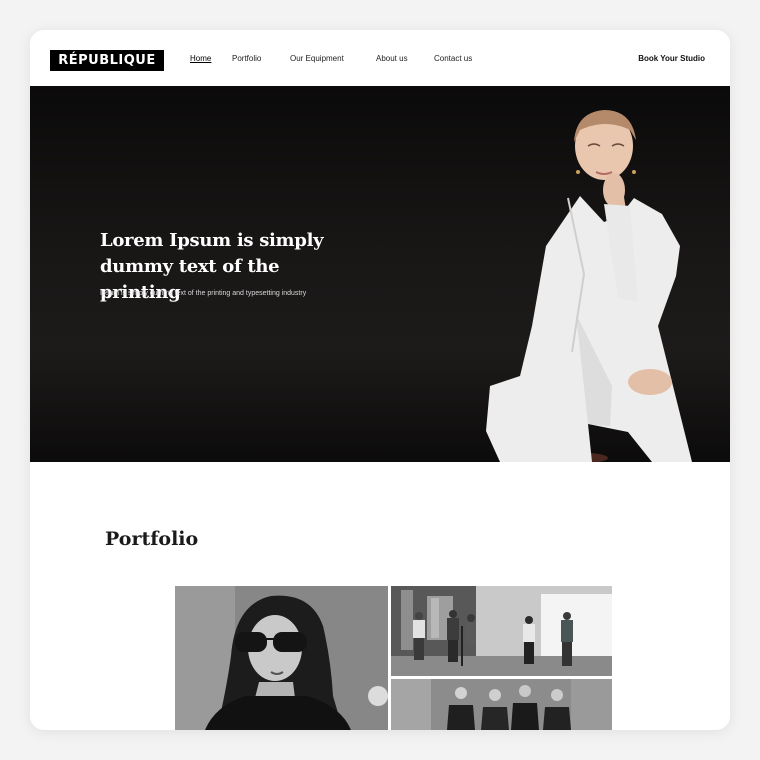  I want to click on portfolio-heading: Portfolio, so click(152, 539).